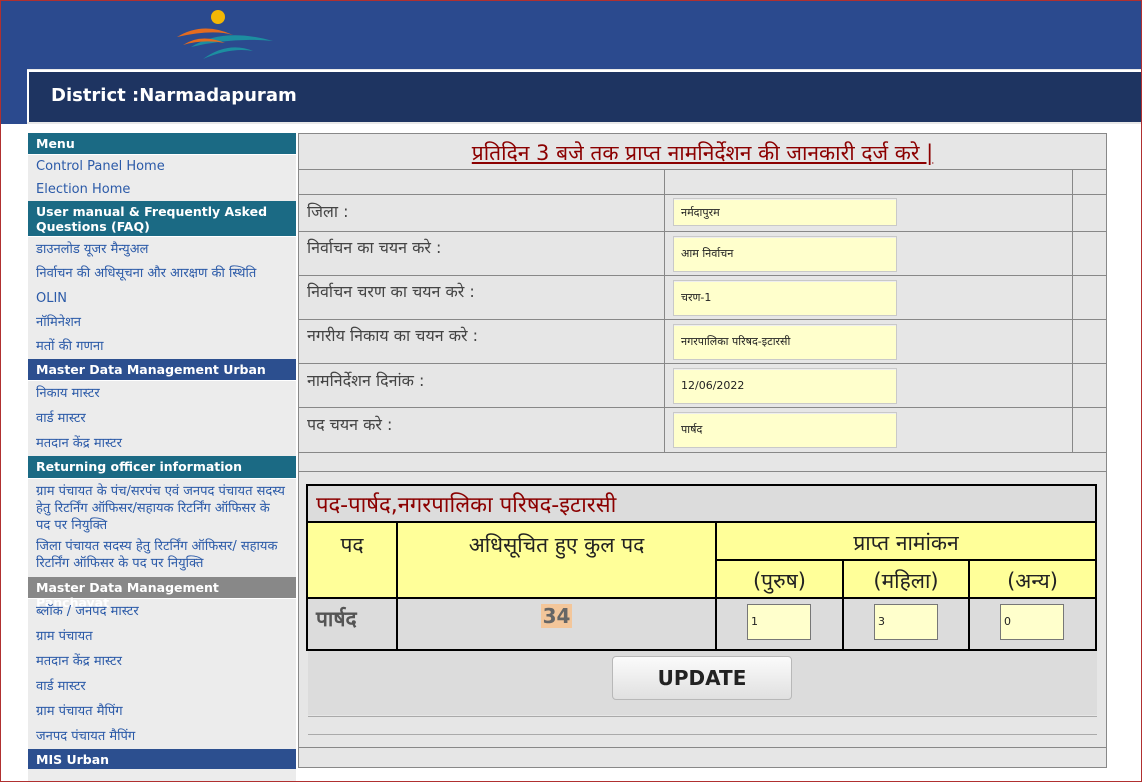 The image size is (1142, 782). What do you see at coordinates (174, 95) in the screenshot?
I see `district-title: District :Narmadapuram` at bounding box center [174, 95].